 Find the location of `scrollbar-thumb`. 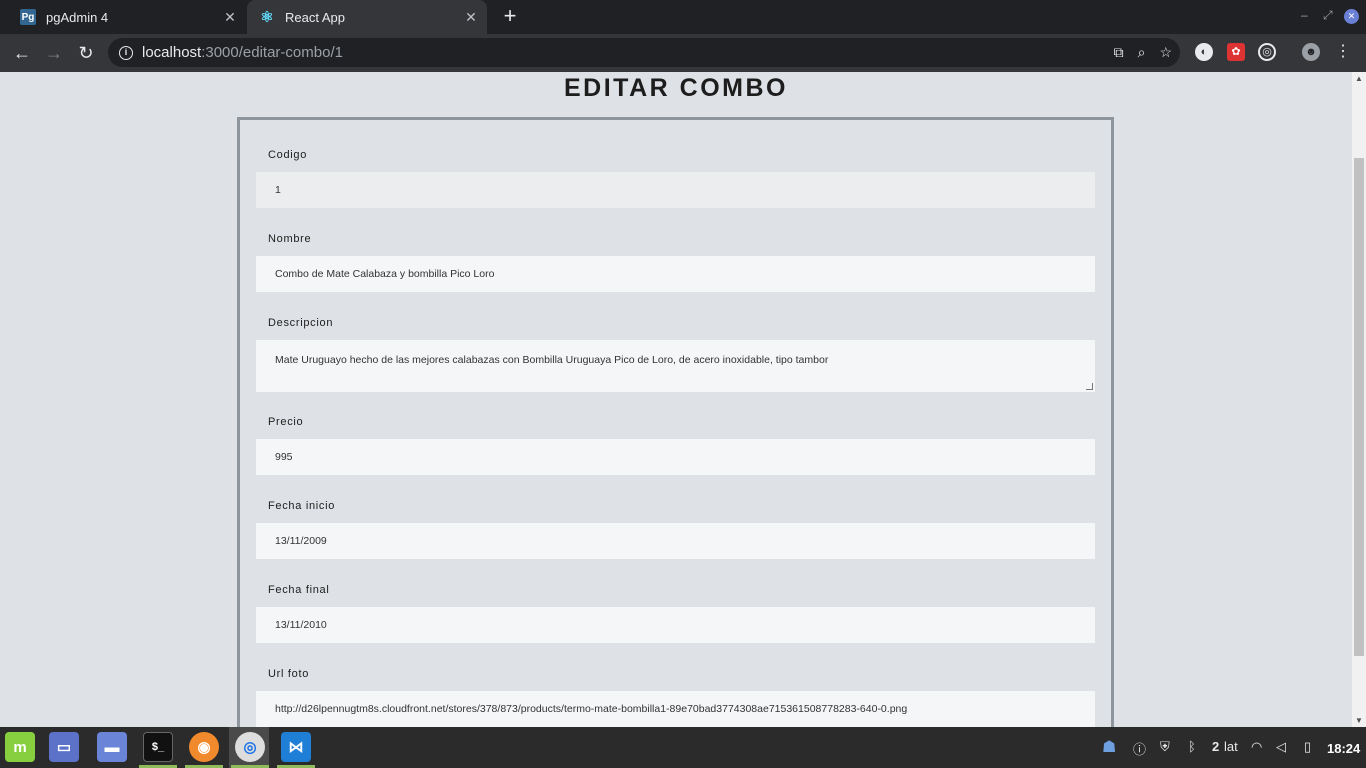

scrollbar-thumb is located at coordinates (1359, 407).